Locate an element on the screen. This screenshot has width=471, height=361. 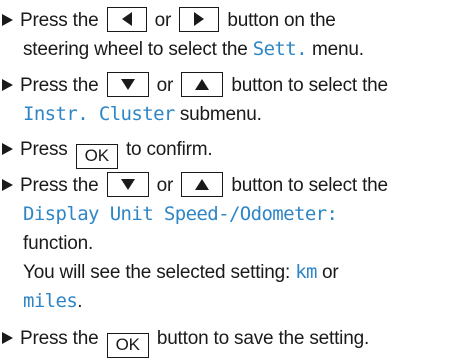
step-text: button to save the setting. is located at coordinates (263, 338).